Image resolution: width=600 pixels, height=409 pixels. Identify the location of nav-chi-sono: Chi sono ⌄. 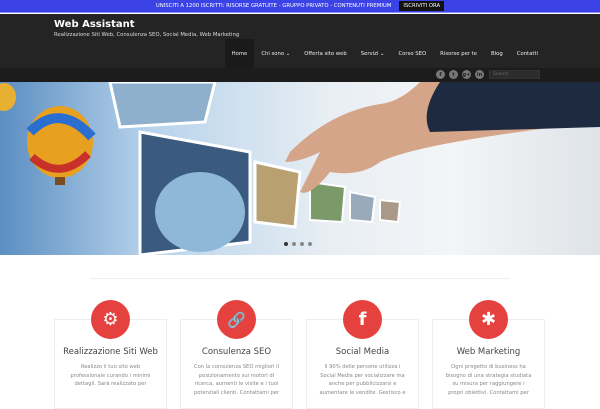
(275, 53).